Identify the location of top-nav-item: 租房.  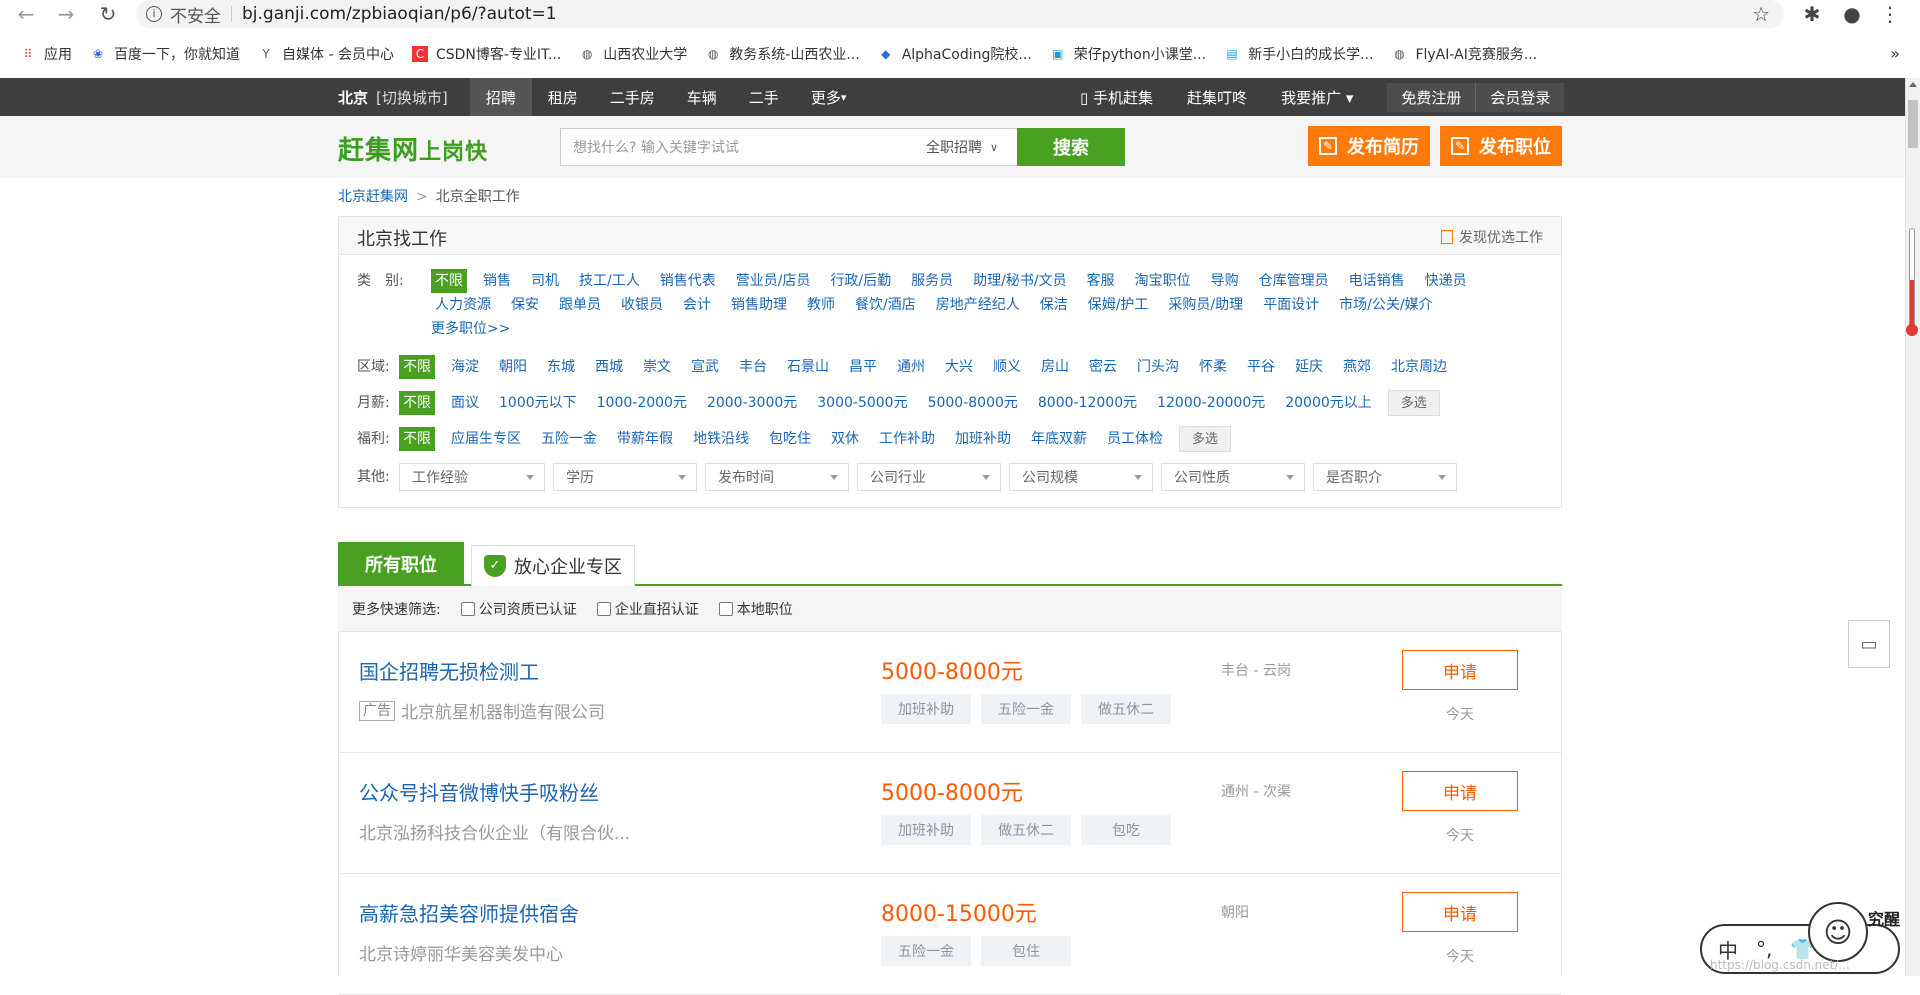
(563, 97).